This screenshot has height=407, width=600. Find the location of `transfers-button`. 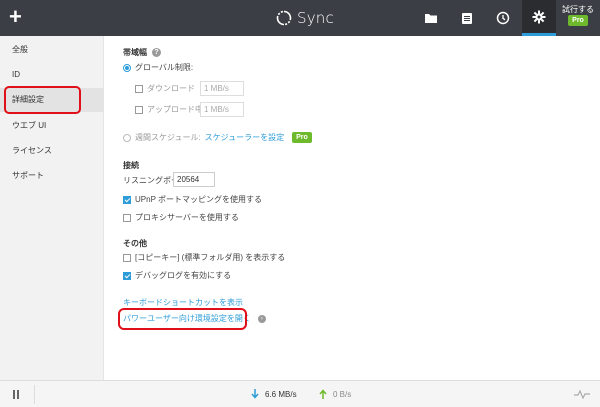

transfers-button is located at coordinates (467, 18).